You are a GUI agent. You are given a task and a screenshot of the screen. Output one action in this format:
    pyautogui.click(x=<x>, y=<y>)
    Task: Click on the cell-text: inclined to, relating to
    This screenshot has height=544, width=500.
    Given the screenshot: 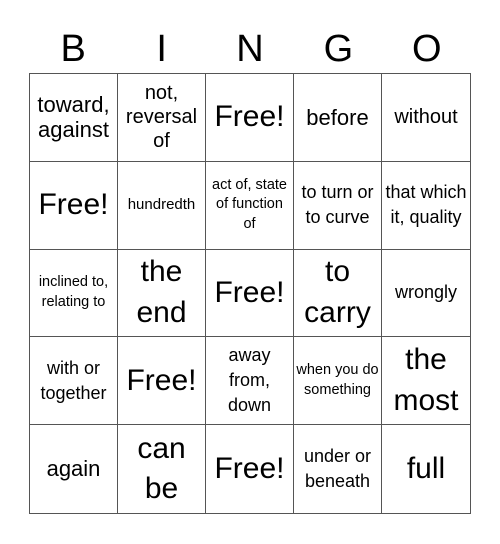 What is the action you would take?
    pyautogui.click(x=73, y=292)
    